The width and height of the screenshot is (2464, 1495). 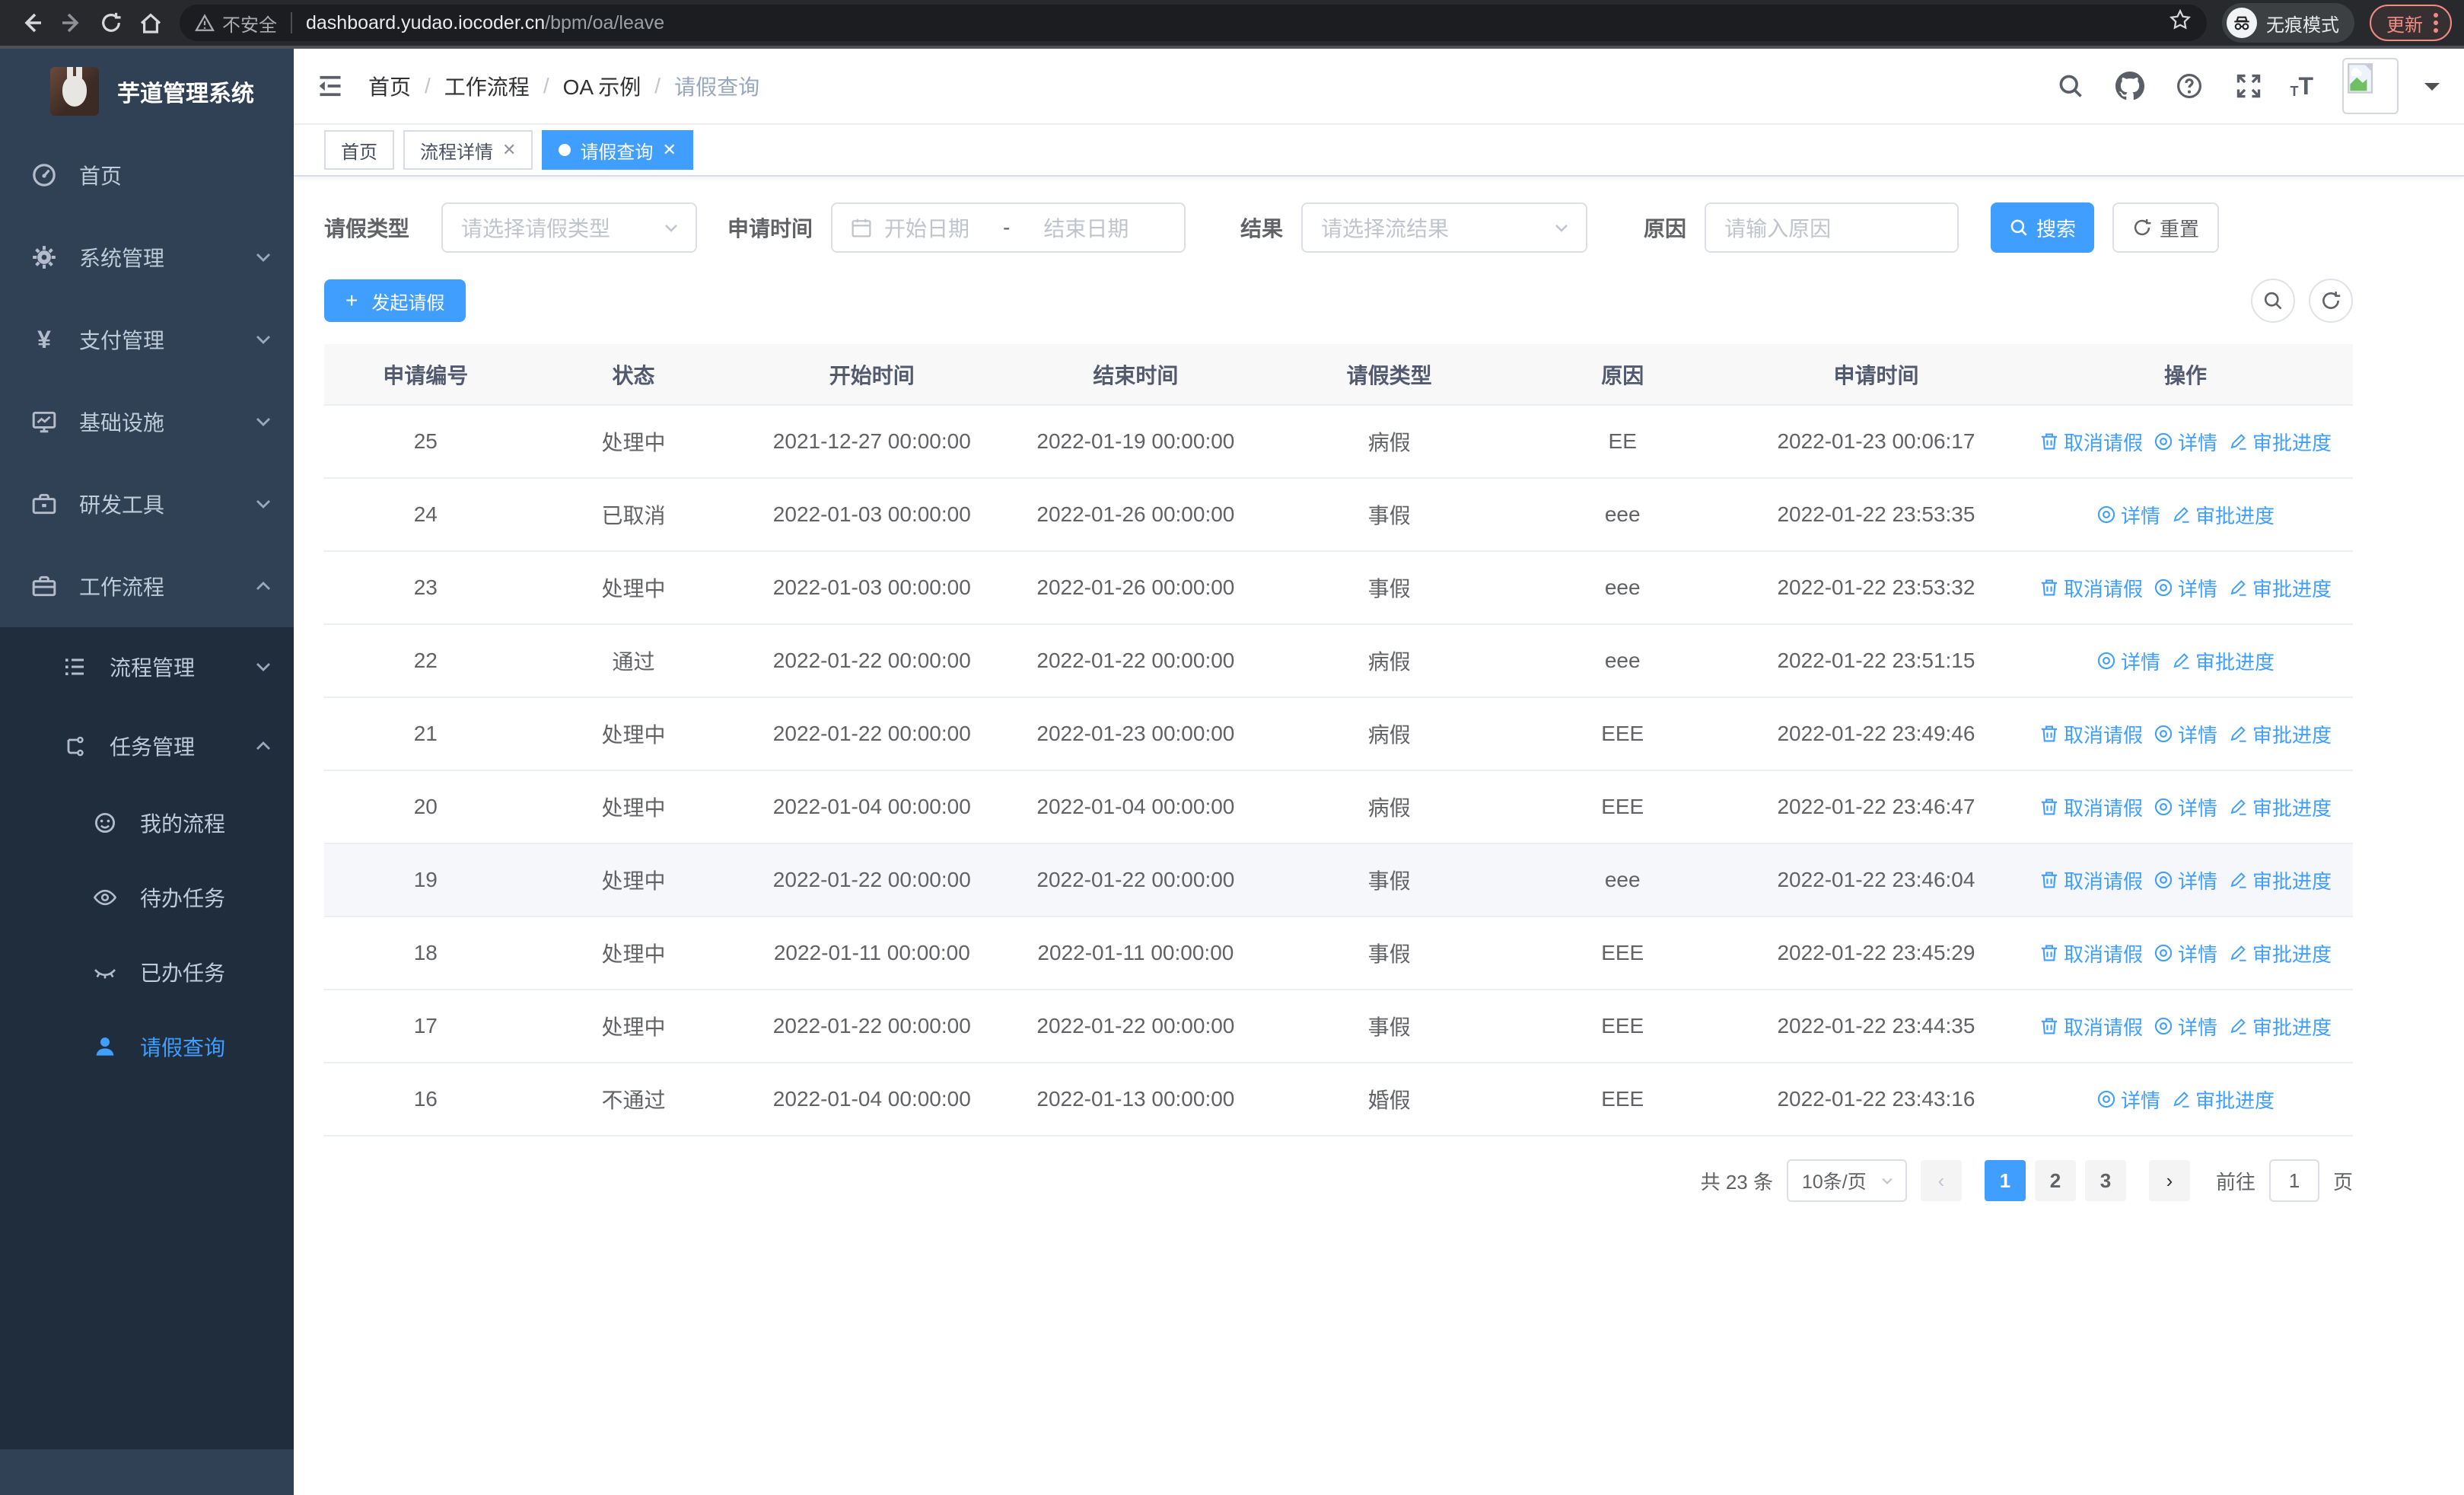 I want to click on forward-icon, so click(x=71, y=23).